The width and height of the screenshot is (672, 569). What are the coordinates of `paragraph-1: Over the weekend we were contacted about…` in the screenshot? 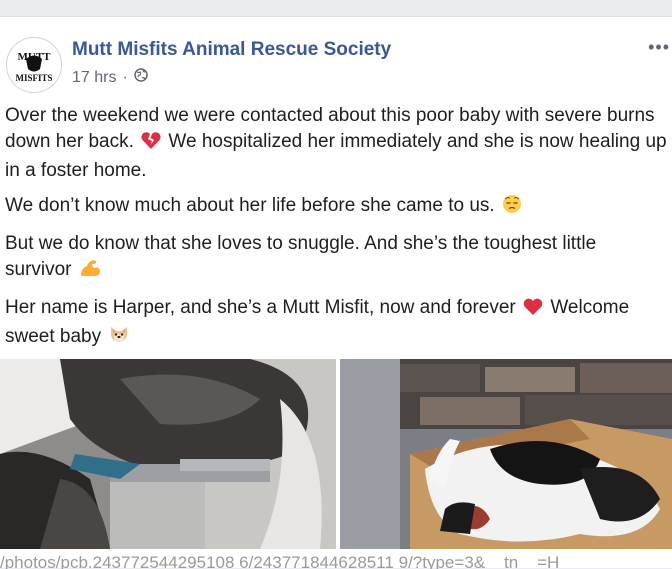 It's located at (336, 143).